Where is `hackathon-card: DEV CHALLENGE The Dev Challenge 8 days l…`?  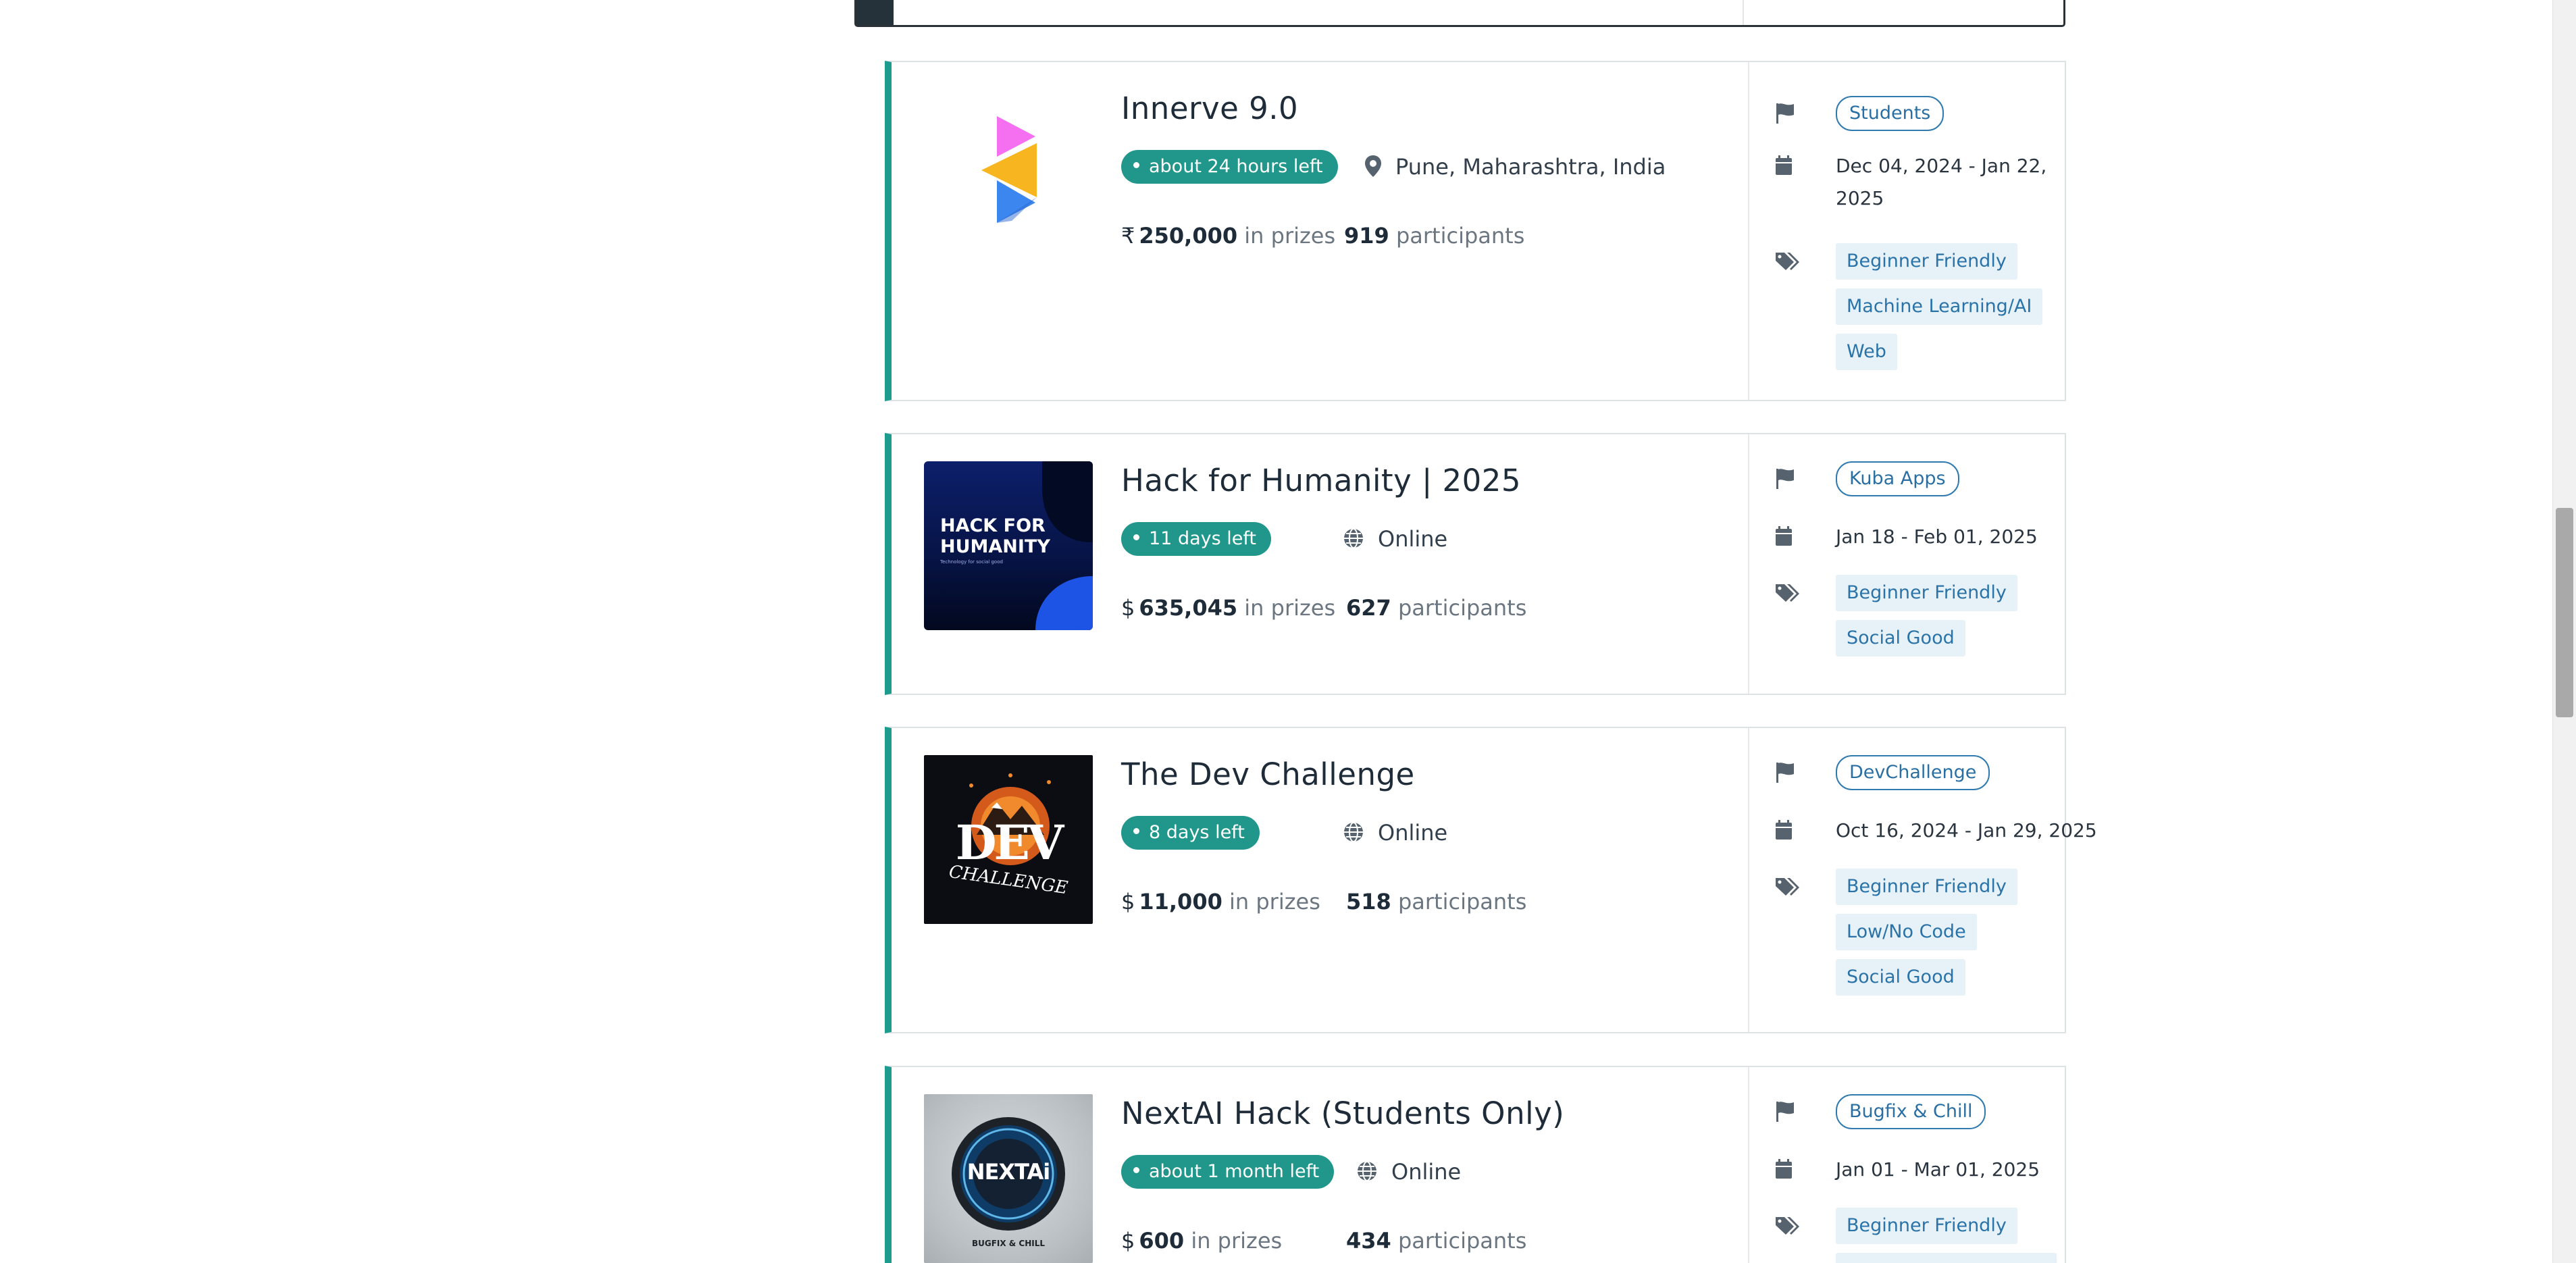 hackathon-card: DEV CHALLENGE The Dev Challenge 8 days l… is located at coordinates (1491, 880).